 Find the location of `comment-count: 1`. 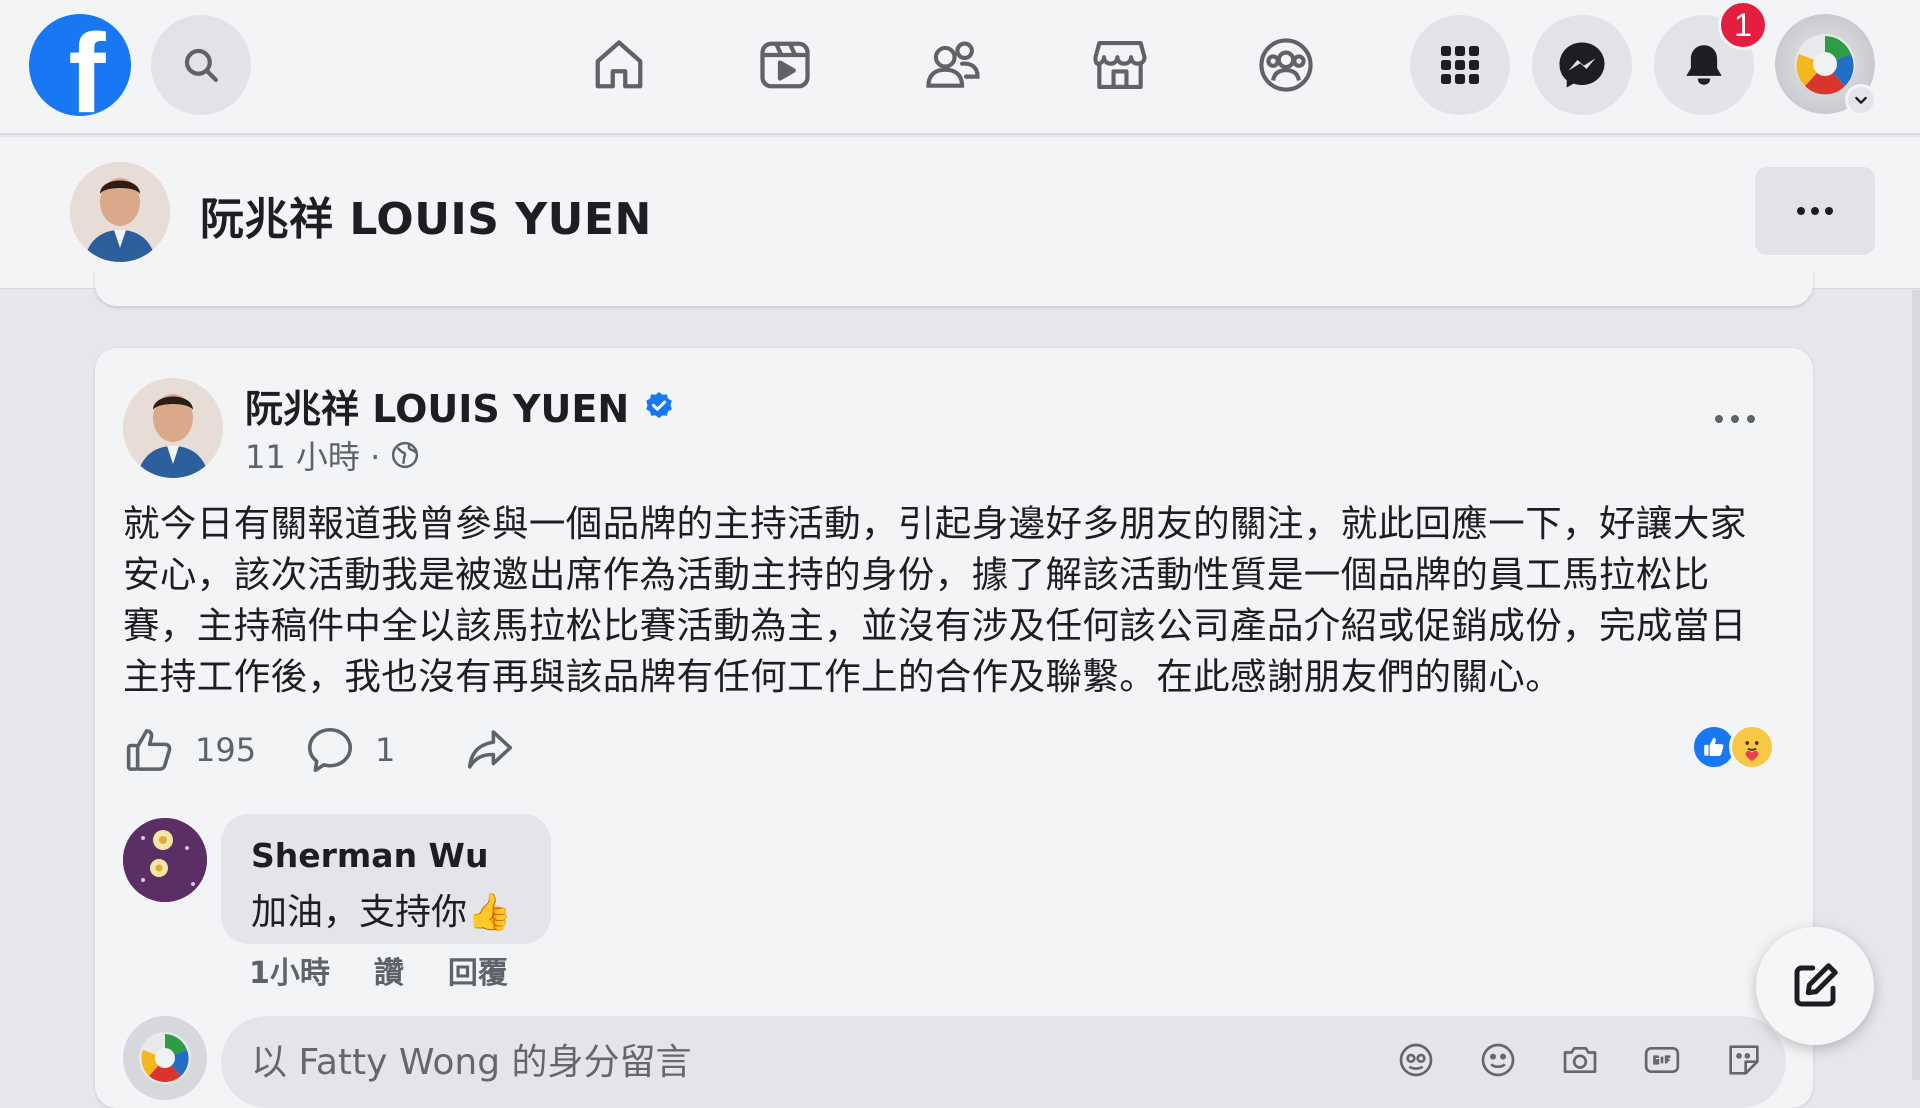

comment-count: 1 is located at coordinates (385, 750).